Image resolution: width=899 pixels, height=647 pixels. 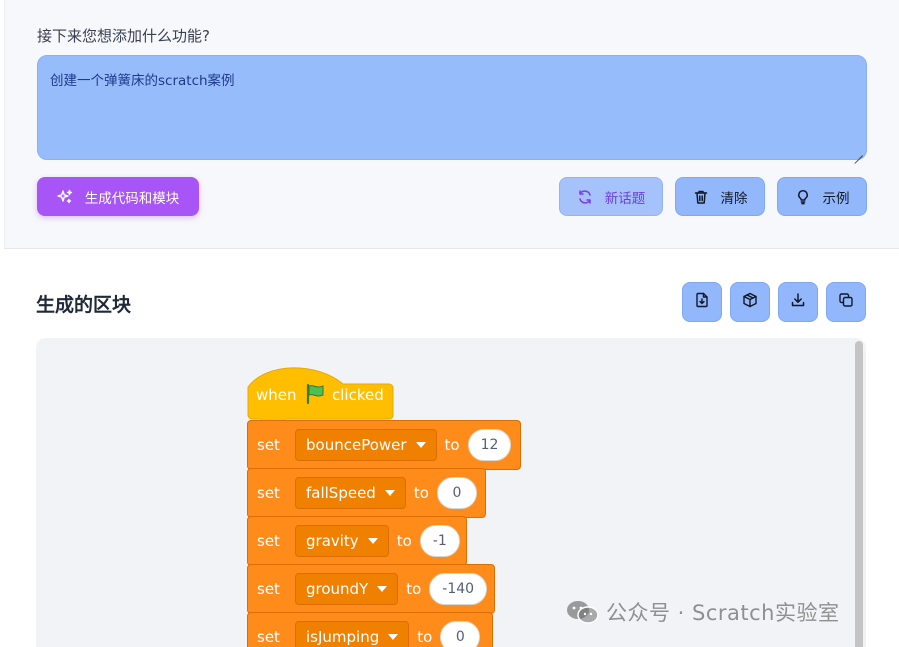 I want to click on package-icon, so click(x=750, y=302).